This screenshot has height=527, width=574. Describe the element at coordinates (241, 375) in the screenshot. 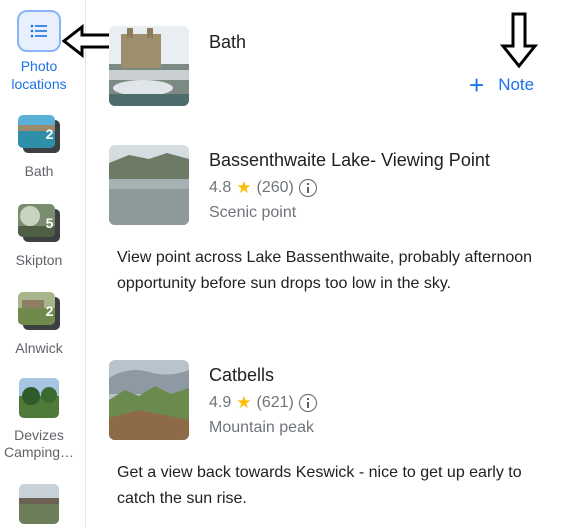

I see `place-name: Catbells` at that location.